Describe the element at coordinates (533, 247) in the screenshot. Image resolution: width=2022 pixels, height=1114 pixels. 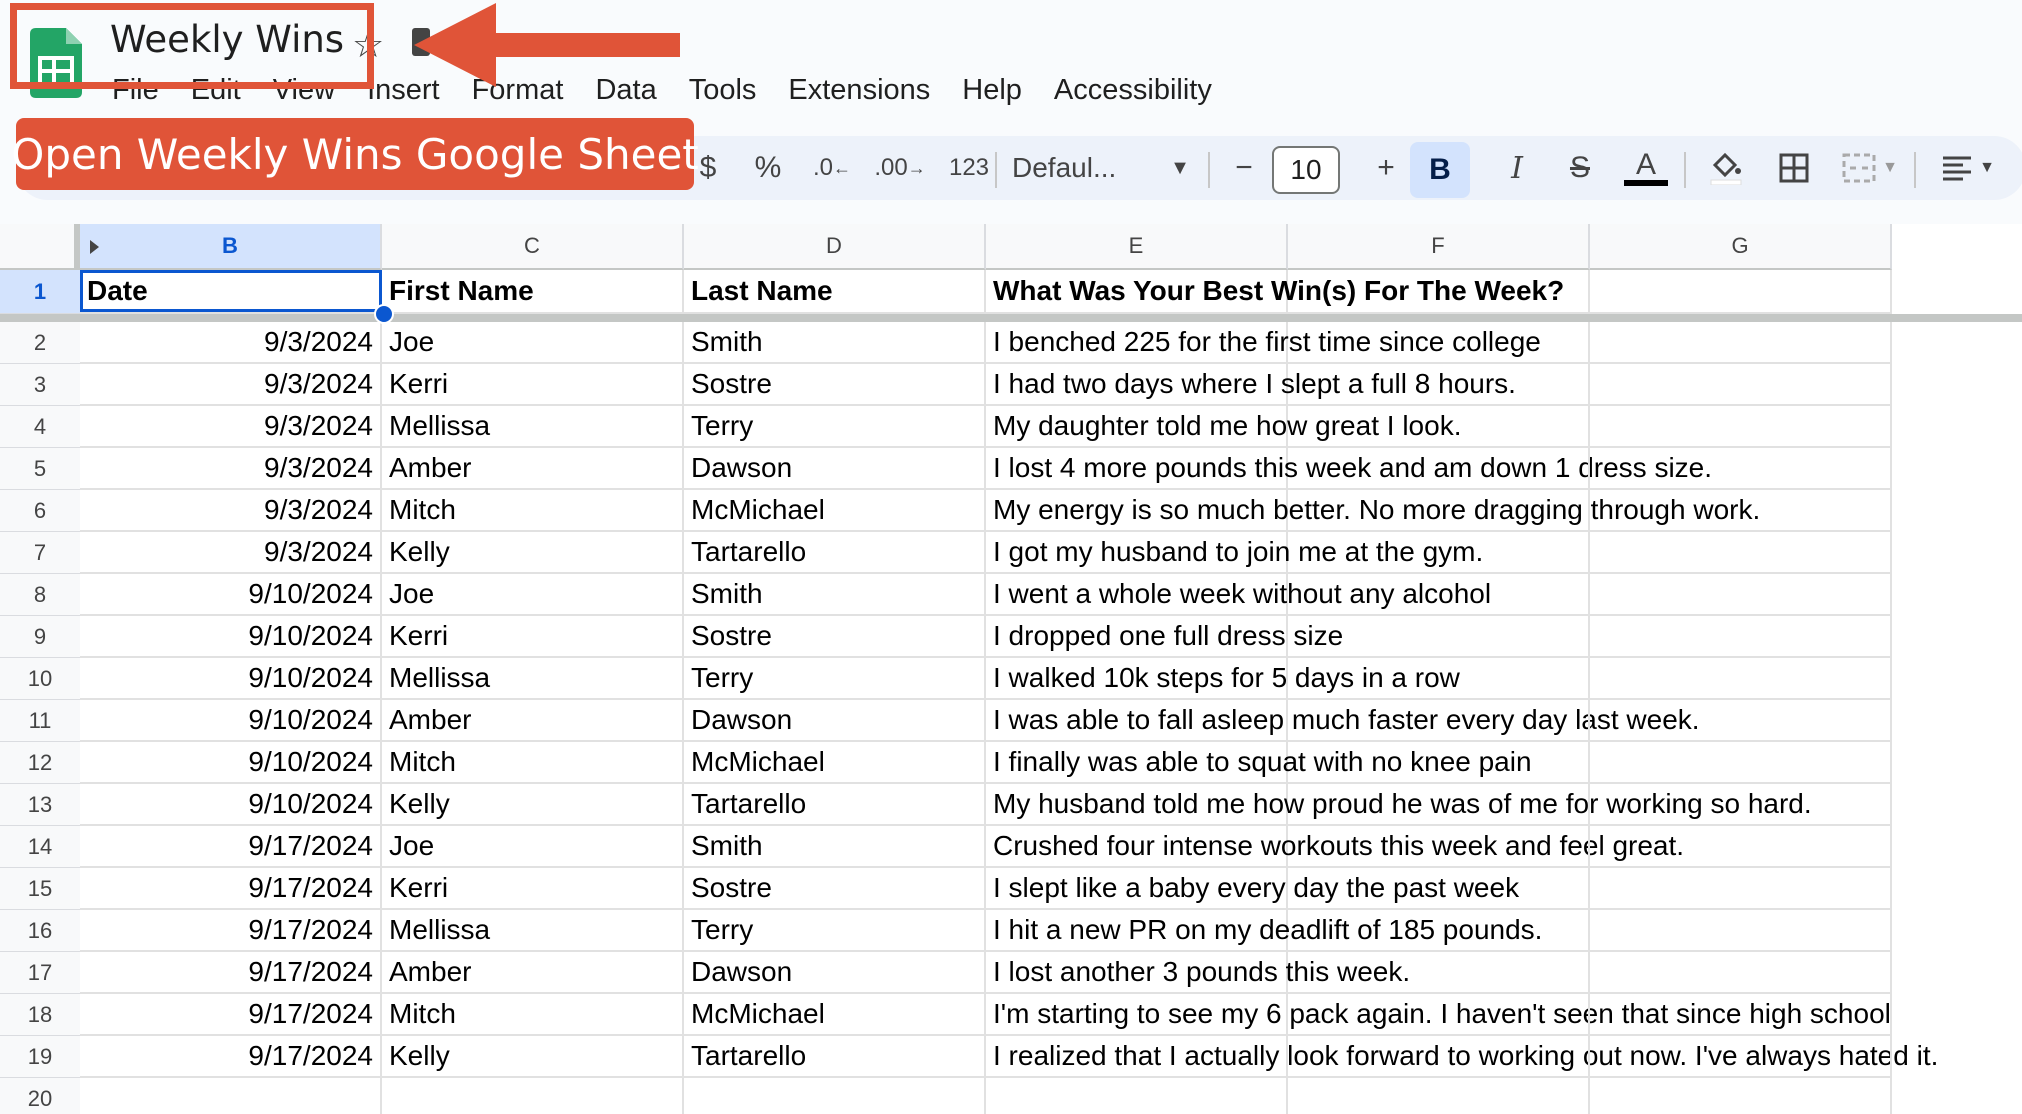
I see `column-header-c: C` at that location.